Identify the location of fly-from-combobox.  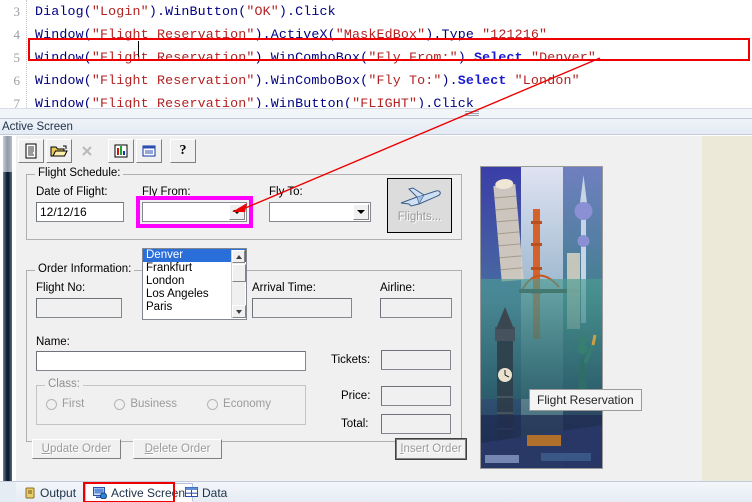
(194, 212).